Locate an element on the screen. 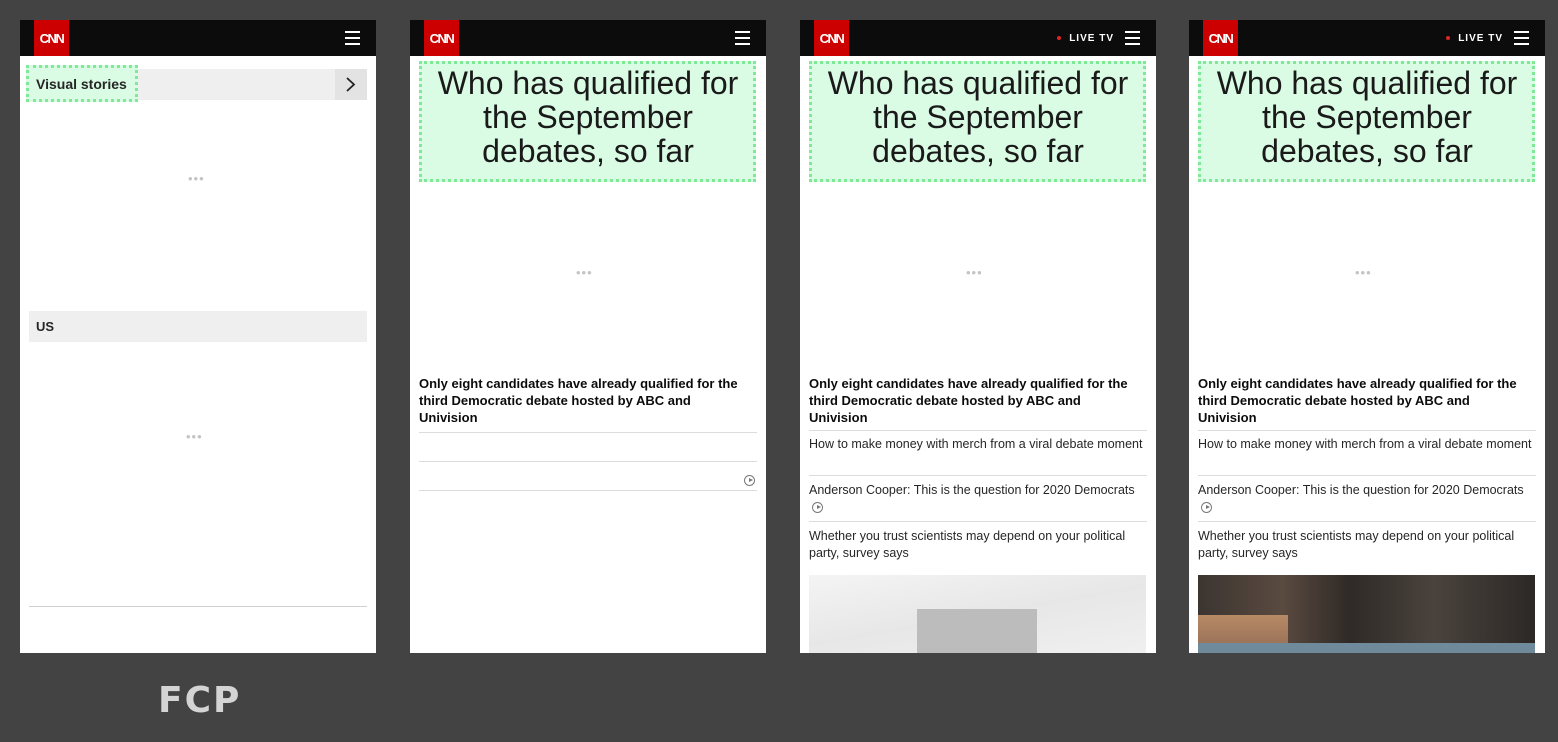 This screenshot has width=1558, height=742. chevron-right-button is located at coordinates (351, 84).